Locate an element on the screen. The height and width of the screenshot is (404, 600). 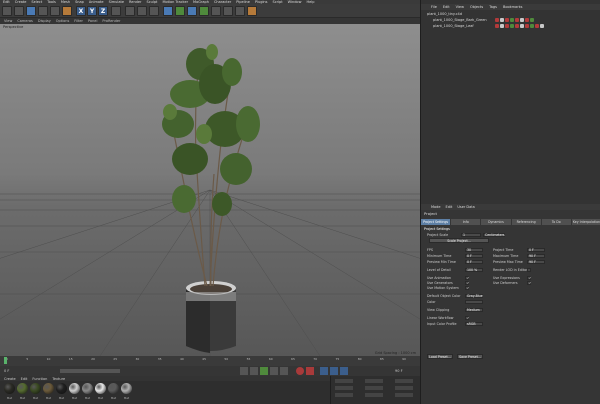
rotation-b-field is located at coordinates (404, 395).